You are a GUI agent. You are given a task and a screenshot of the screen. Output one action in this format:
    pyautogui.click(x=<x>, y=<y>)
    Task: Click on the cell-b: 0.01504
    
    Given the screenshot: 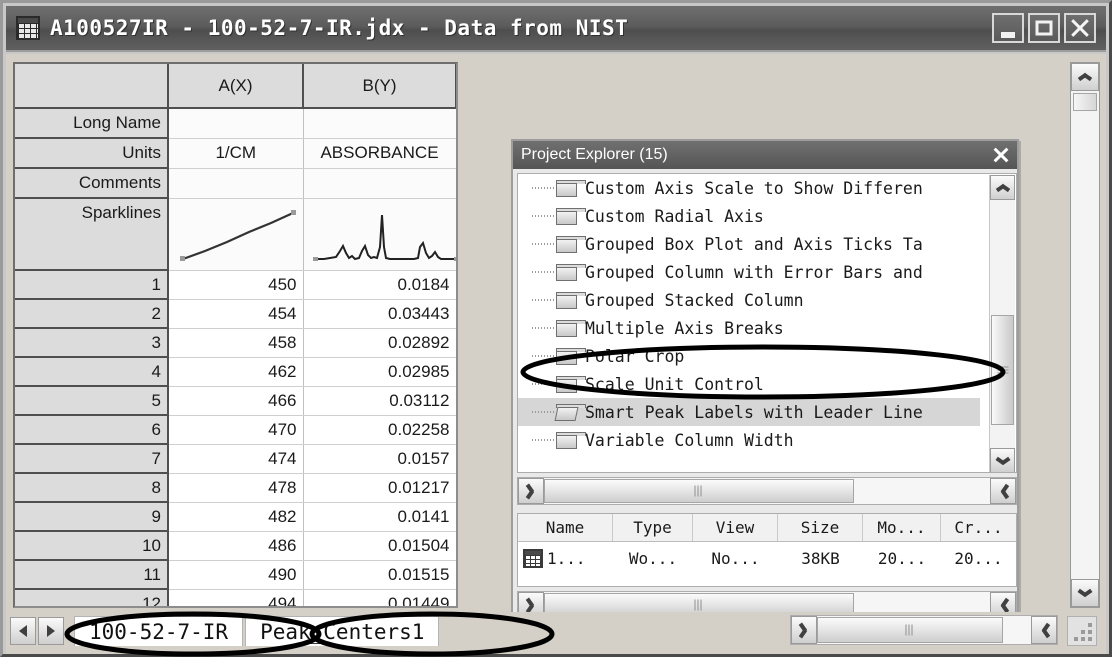 What is the action you would take?
    pyautogui.click(x=379, y=546)
    